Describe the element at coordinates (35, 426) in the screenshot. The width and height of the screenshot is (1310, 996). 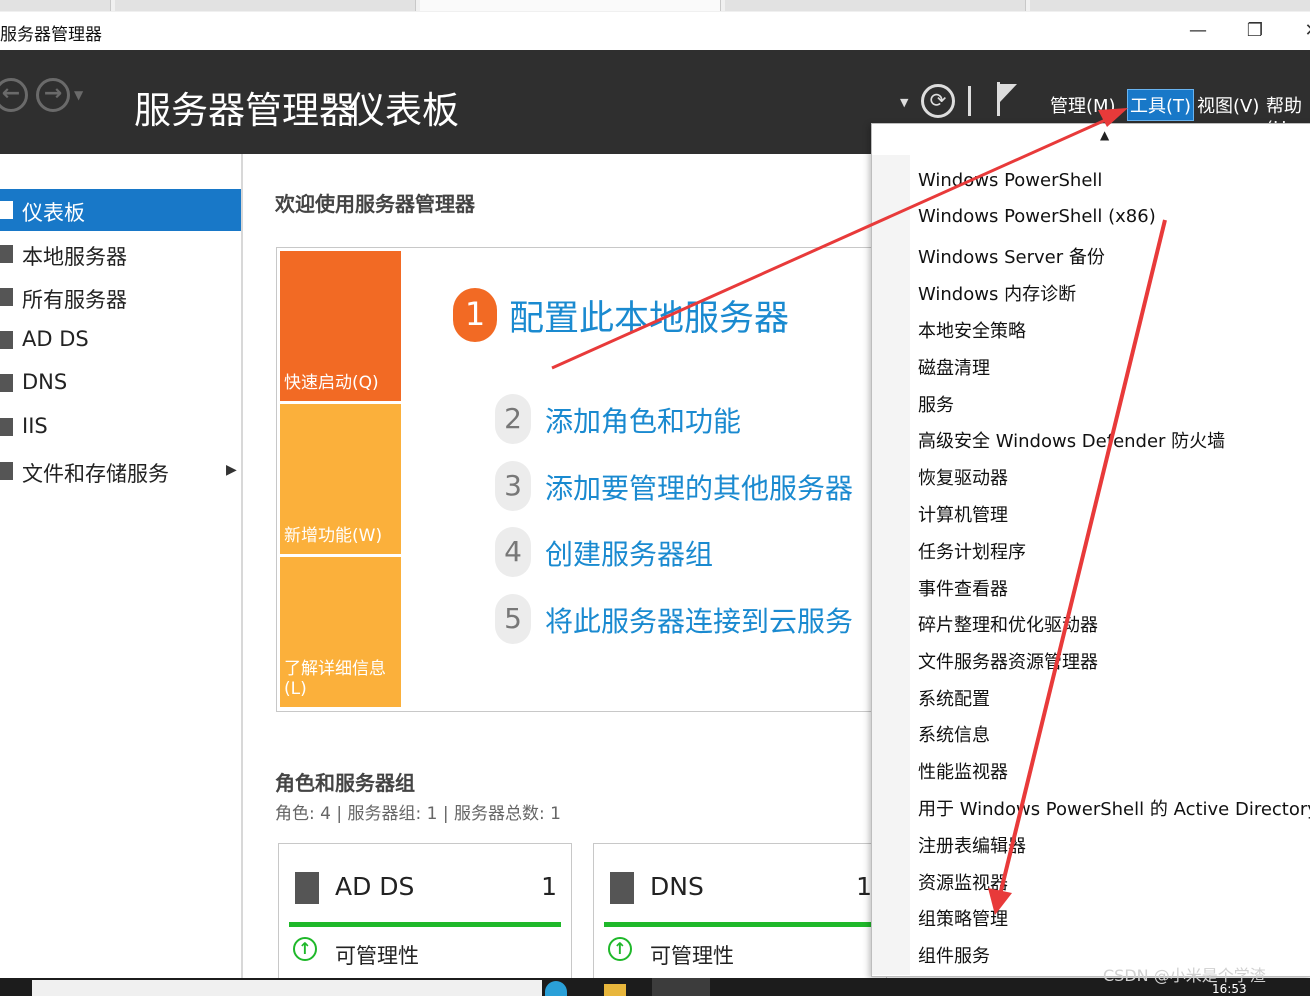
I see `sidebar-item-label: IIS` at that location.